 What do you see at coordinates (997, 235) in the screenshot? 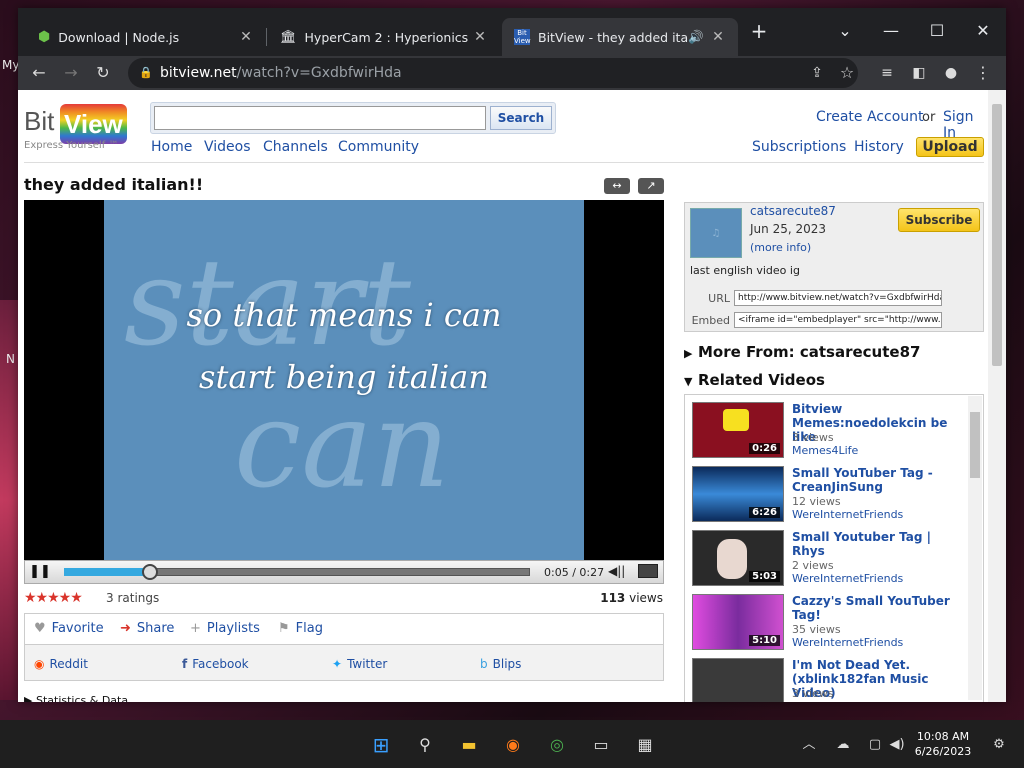
I see `page-scroll-thumb` at bounding box center [997, 235].